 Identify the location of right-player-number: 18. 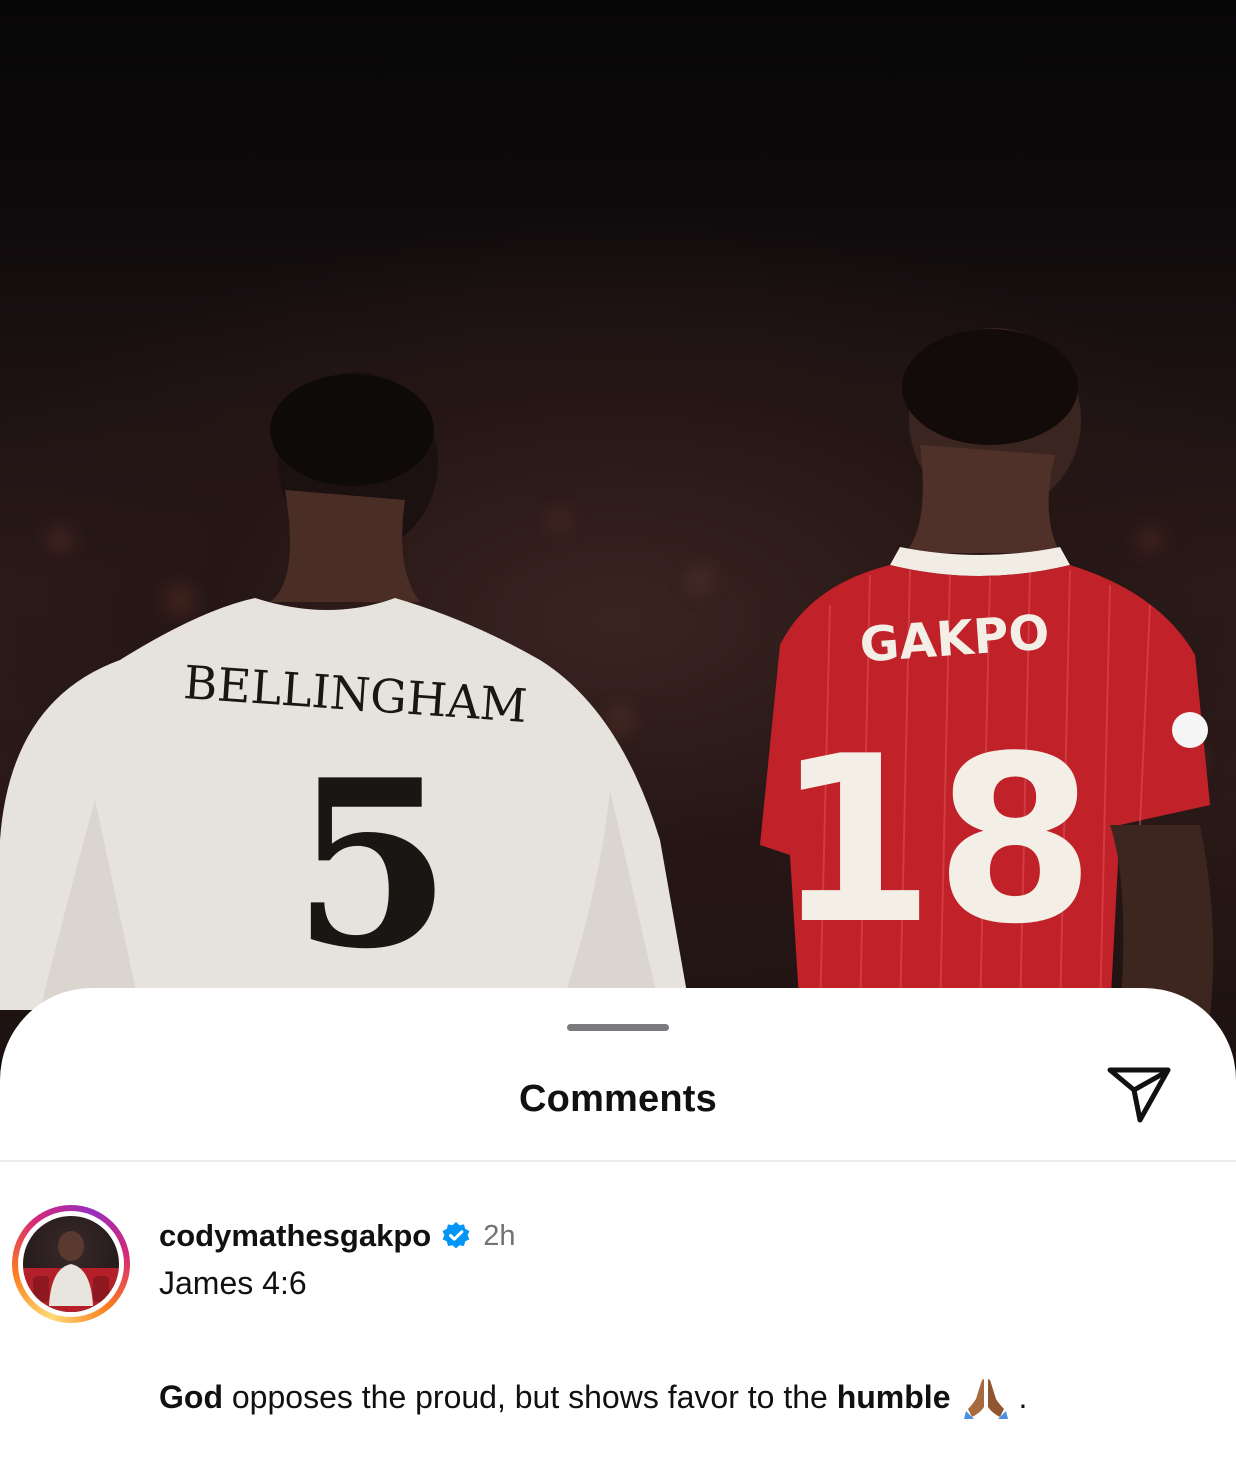
(935, 841).